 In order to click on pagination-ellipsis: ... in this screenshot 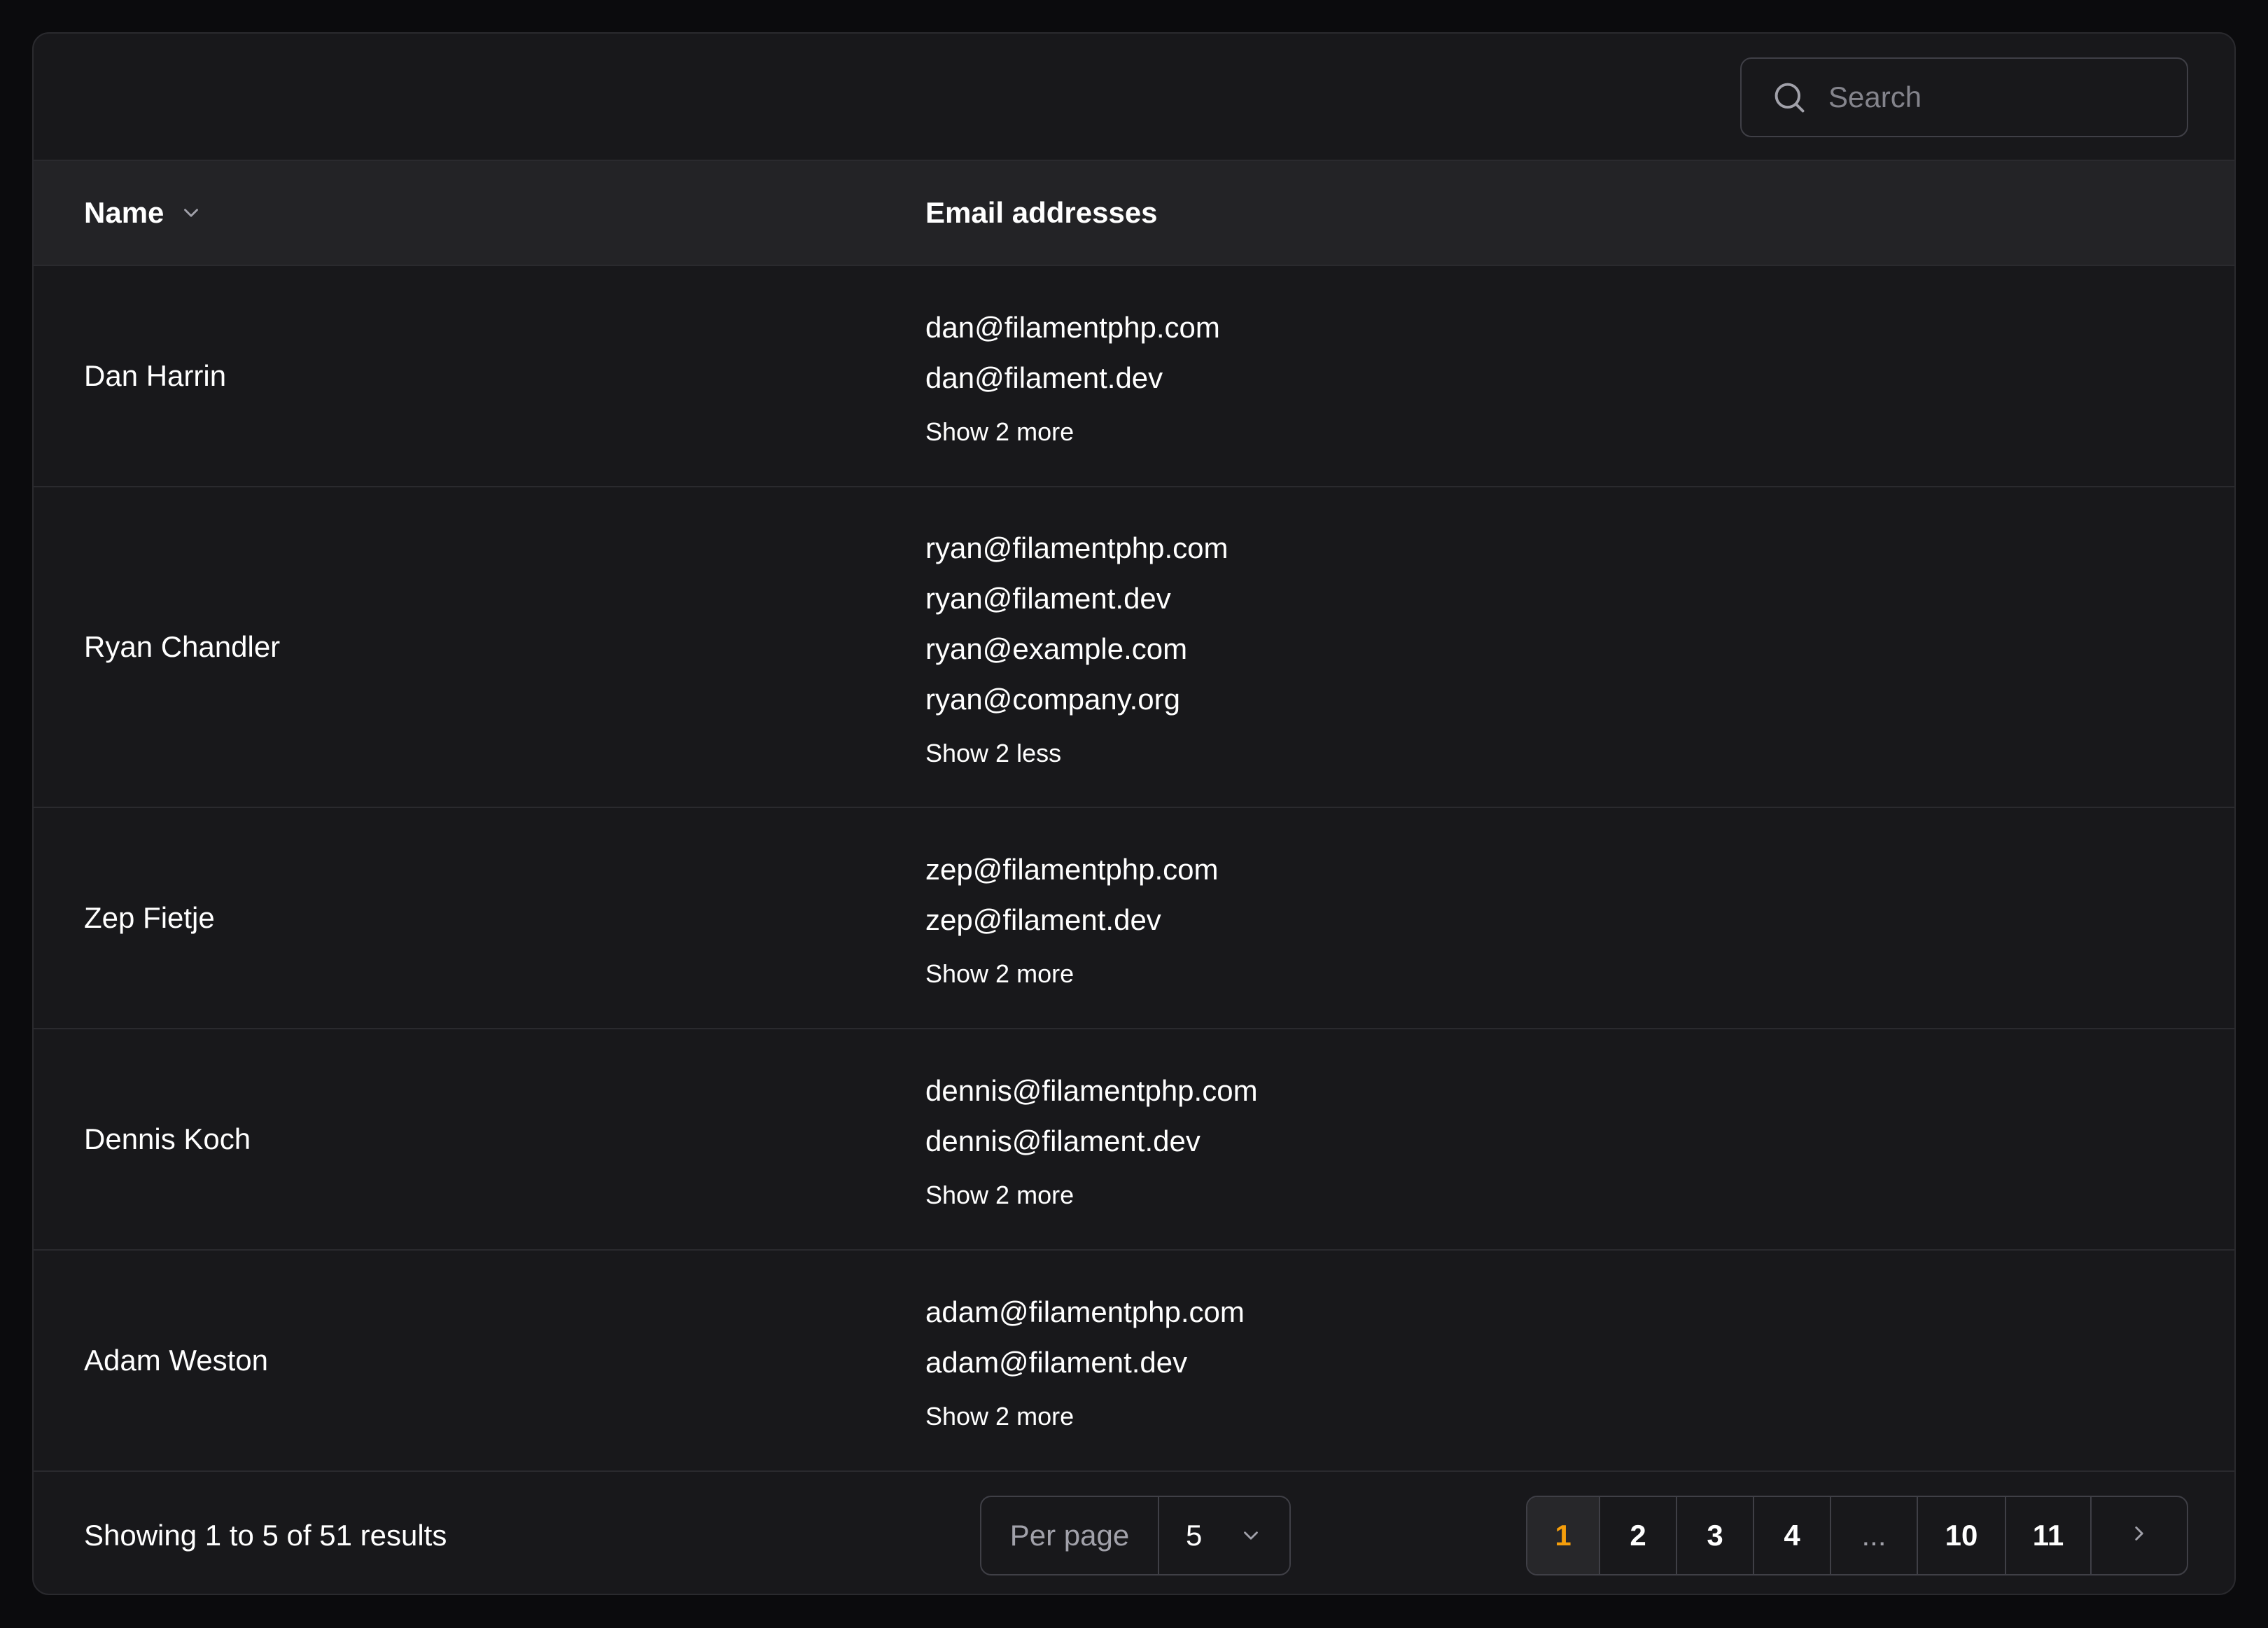, I will do `click(1874, 1535)`.